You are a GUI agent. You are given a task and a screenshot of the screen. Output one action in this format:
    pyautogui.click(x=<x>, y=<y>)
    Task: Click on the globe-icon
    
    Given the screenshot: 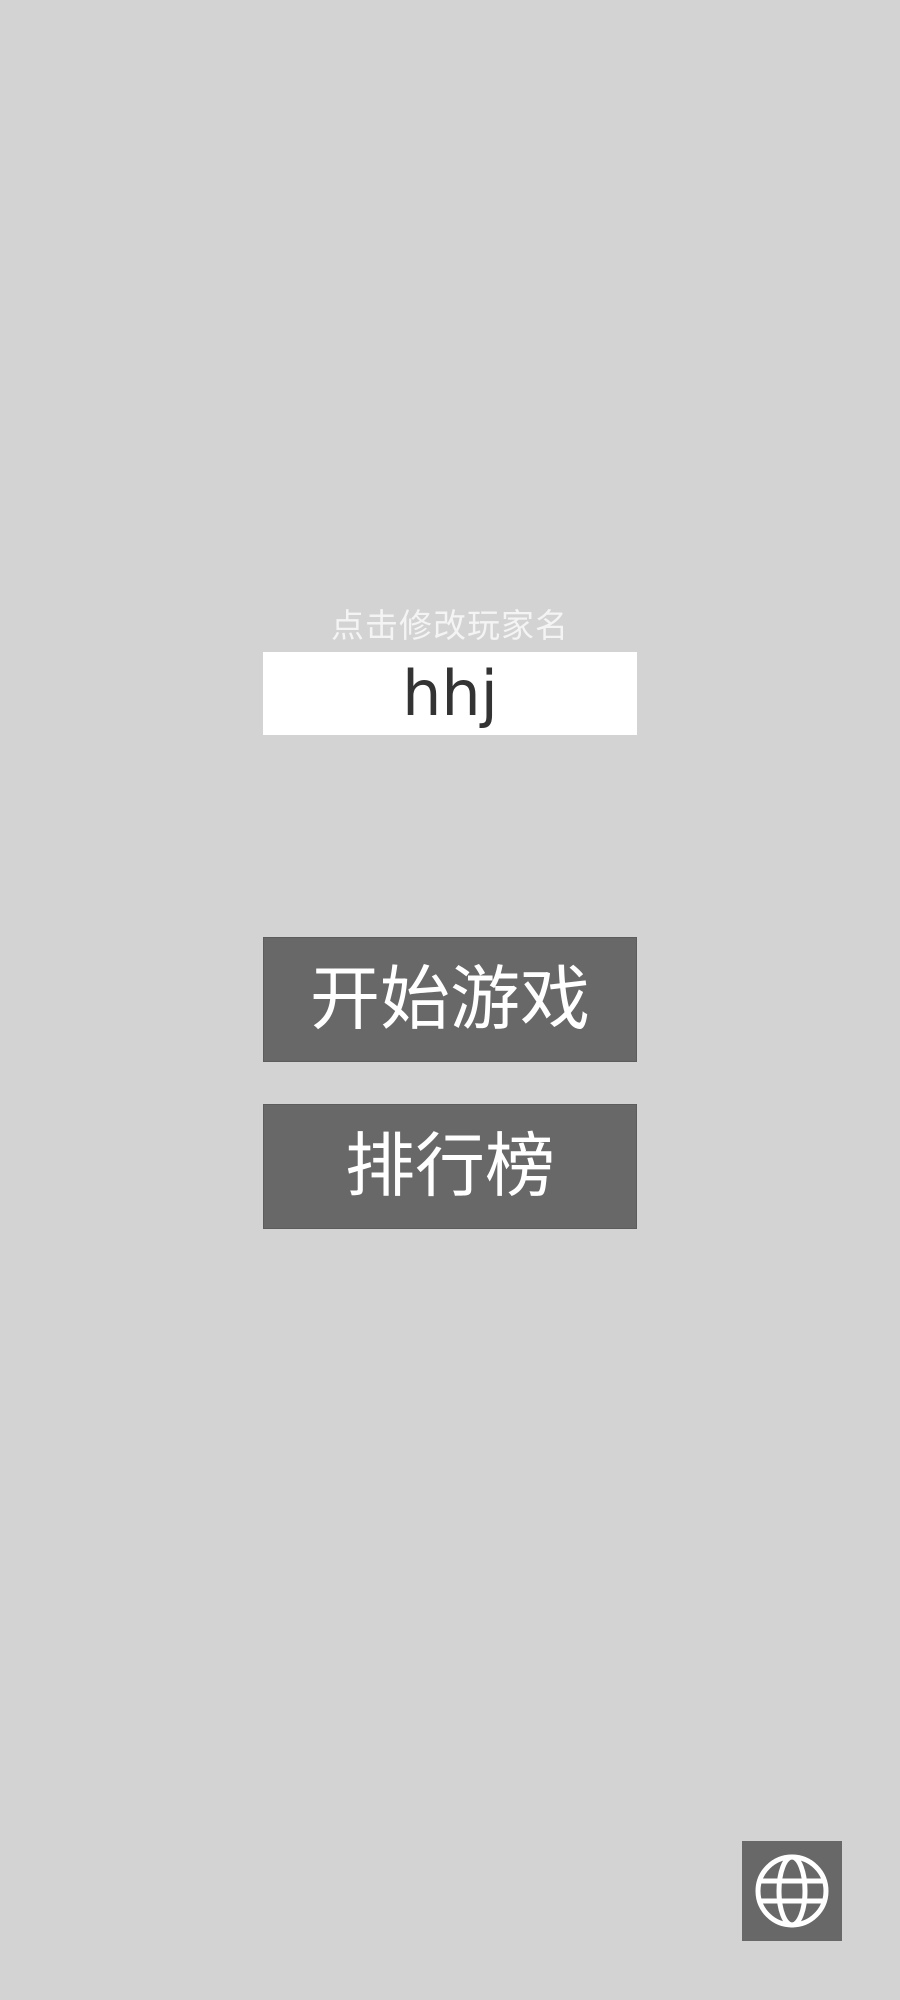 What is the action you would take?
    pyautogui.click(x=792, y=1891)
    